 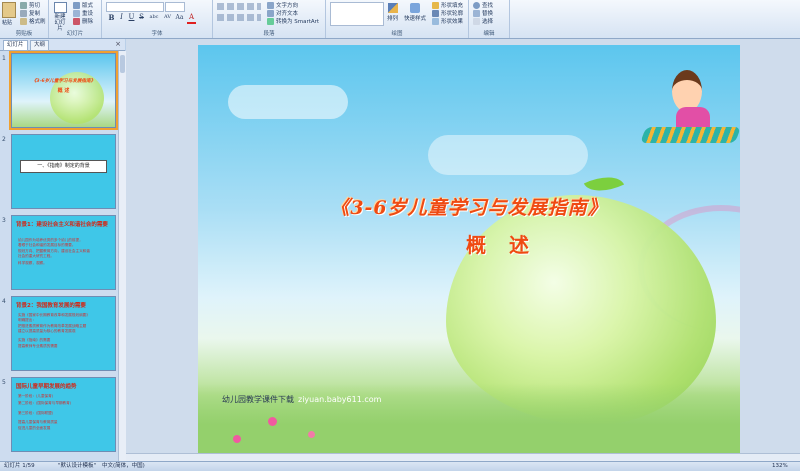 I want to click on fill-icon, so click(x=435, y=5).